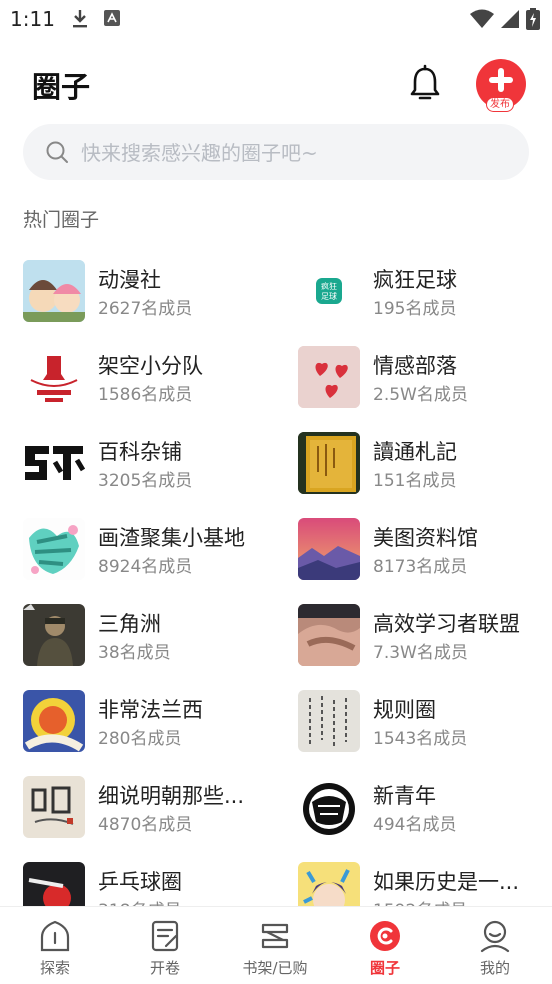 Image resolution: width=552 pixels, height=984 pixels. I want to click on circle-name: 动漫社, so click(129, 280).